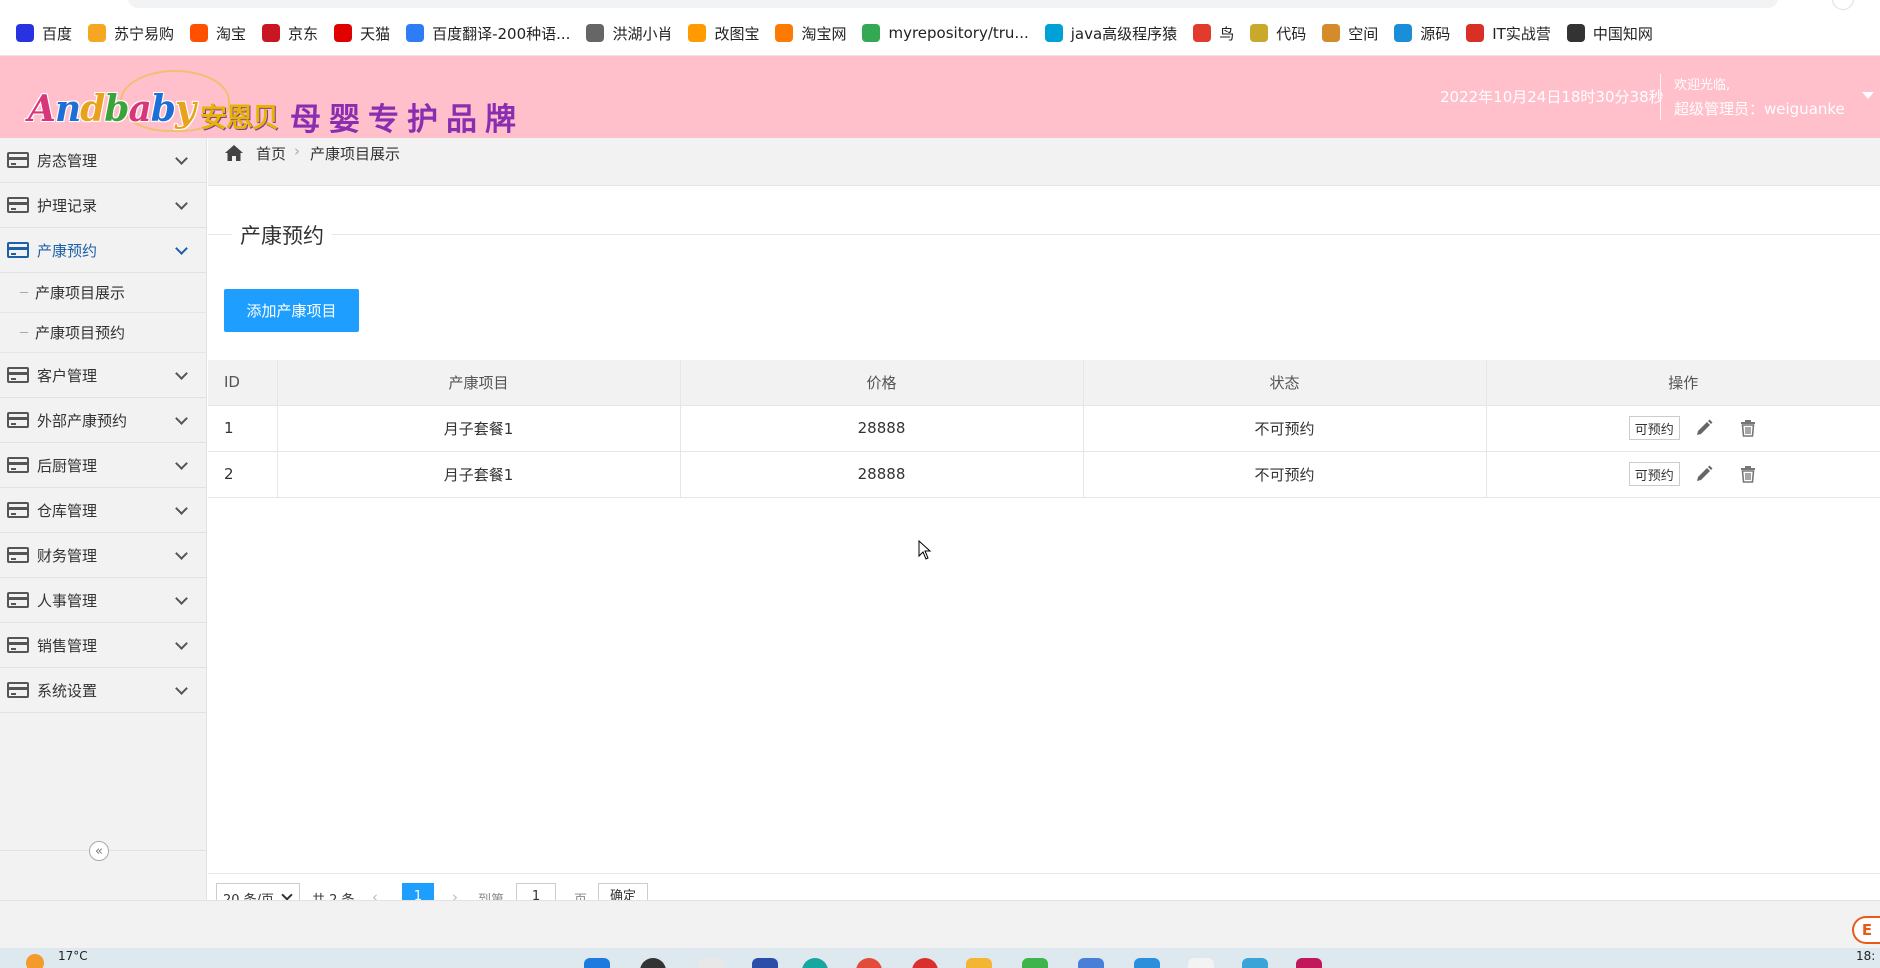 The width and height of the screenshot is (1880, 968). Describe the element at coordinates (815, 963) in the screenshot. I see `edge-icon` at that location.